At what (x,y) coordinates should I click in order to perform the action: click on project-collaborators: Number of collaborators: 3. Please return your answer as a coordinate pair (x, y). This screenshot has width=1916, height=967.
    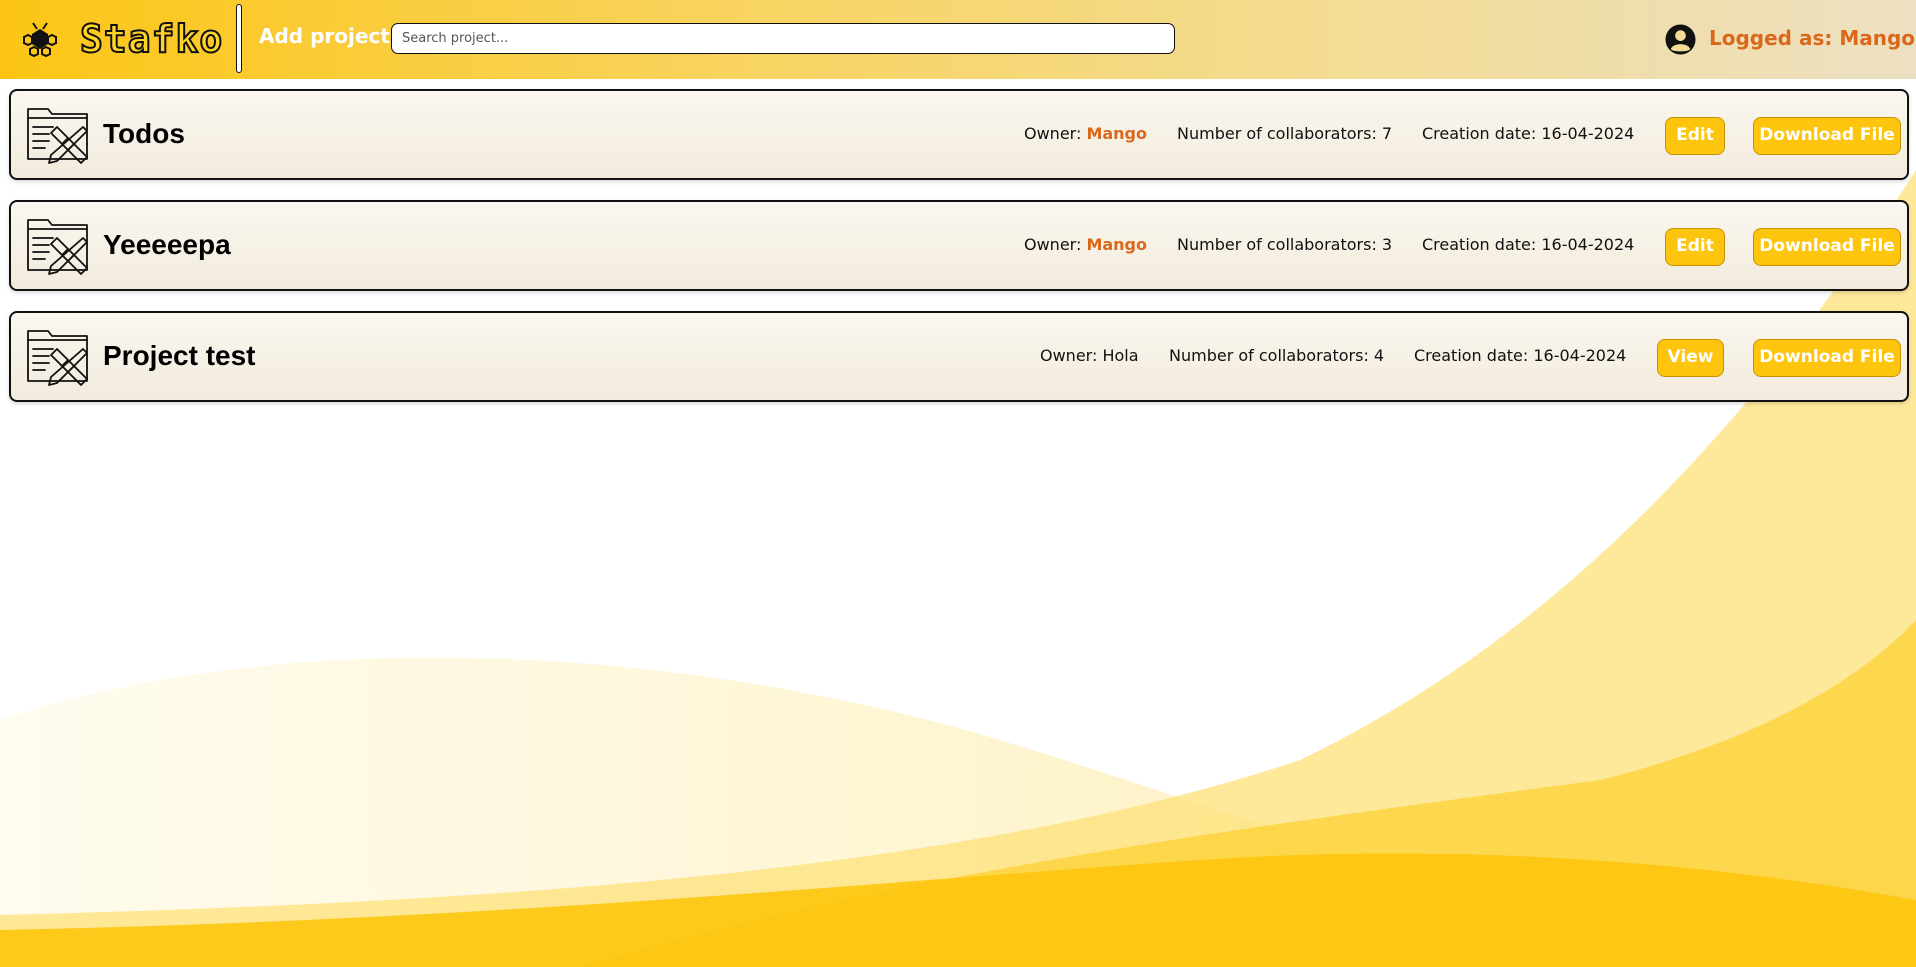
    Looking at the image, I should click on (1285, 244).